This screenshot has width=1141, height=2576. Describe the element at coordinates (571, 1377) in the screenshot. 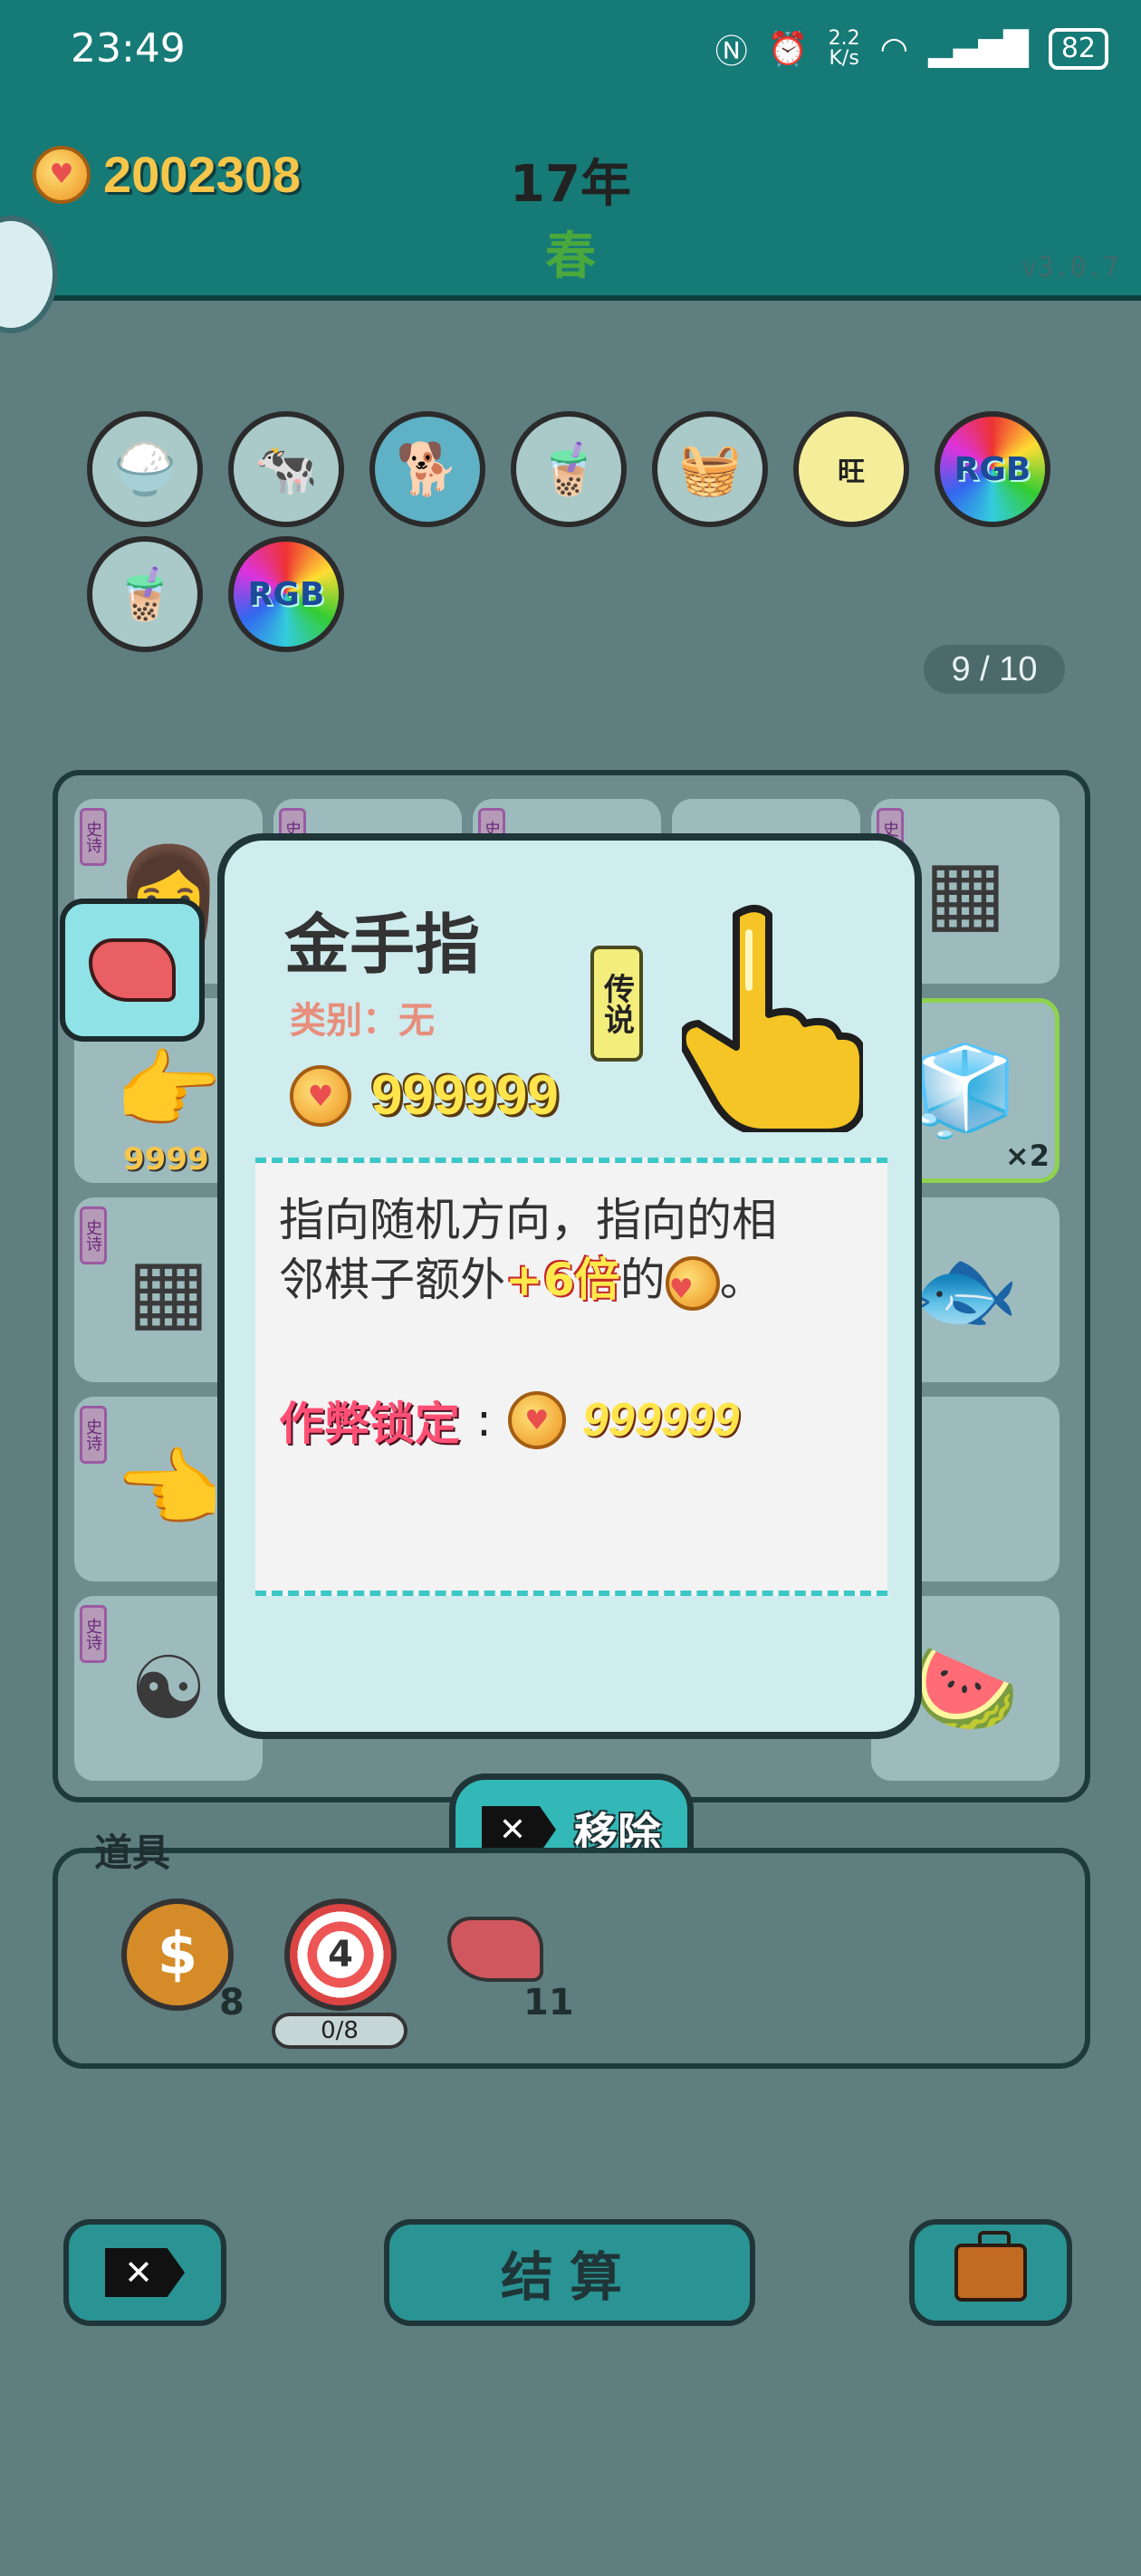

I see `item-description: 指向随机方向，指向的相 邻棋子额外+6倍的 ♥。 作弊锁定 : ♥ 999999` at that location.